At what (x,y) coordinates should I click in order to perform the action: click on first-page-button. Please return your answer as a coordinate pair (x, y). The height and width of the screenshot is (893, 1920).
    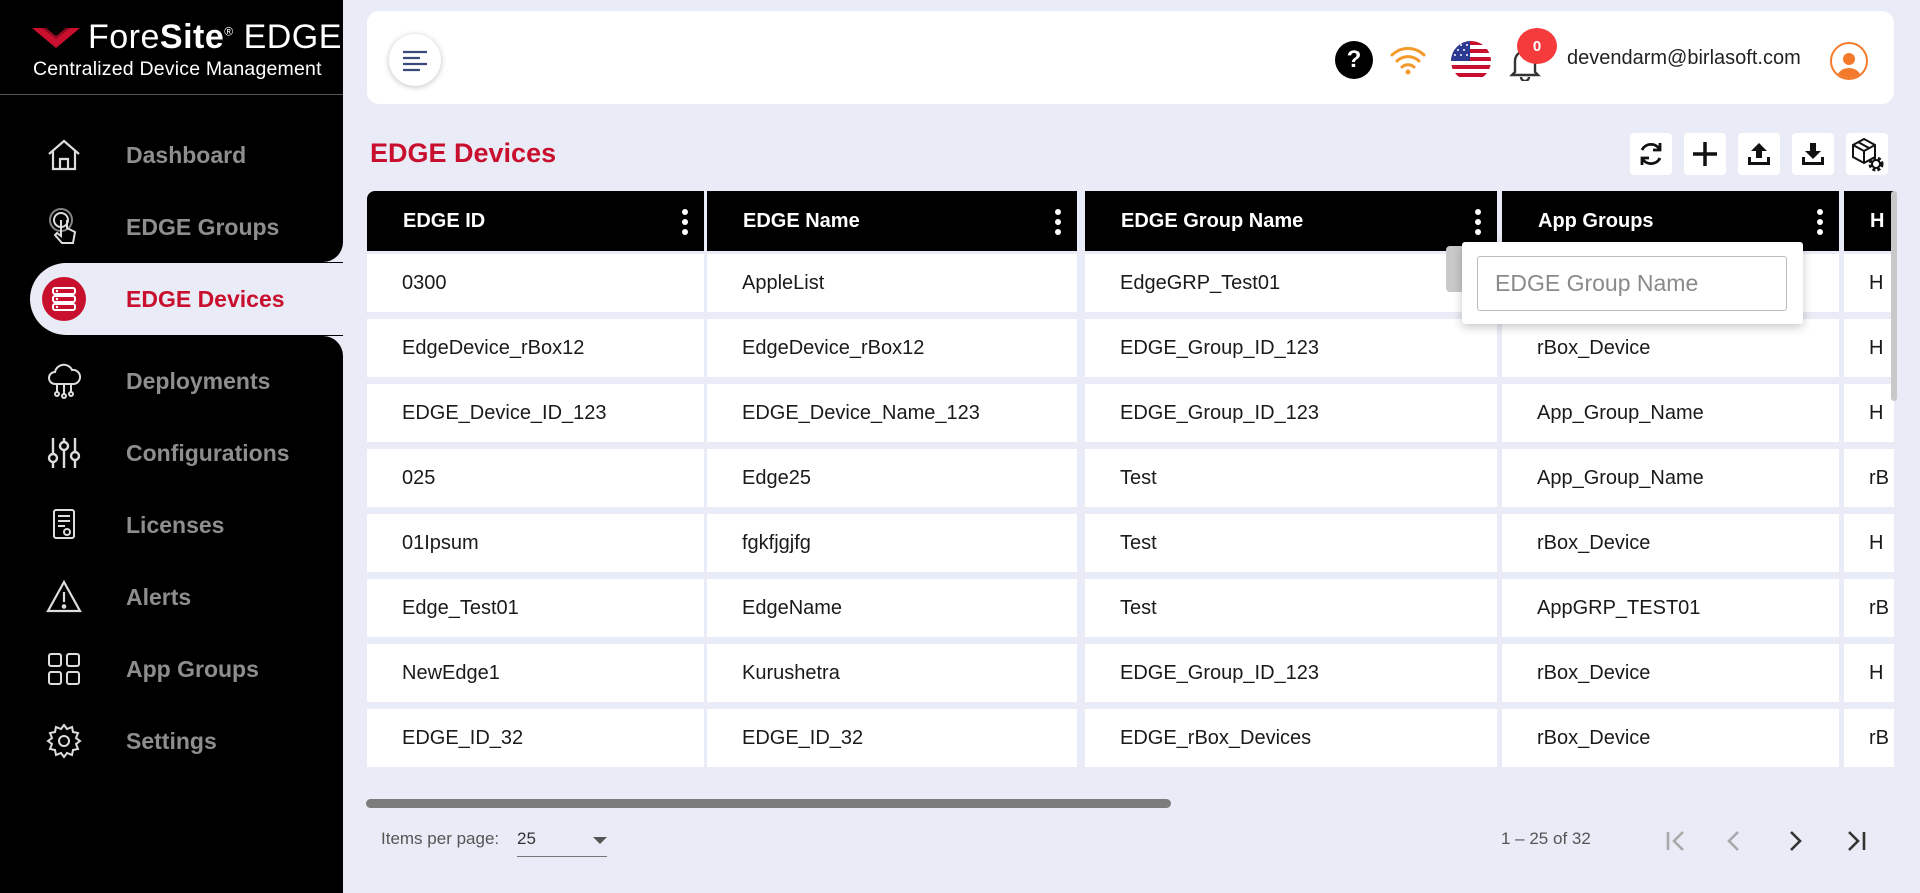
    Looking at the image, I should click on (1676, 841).